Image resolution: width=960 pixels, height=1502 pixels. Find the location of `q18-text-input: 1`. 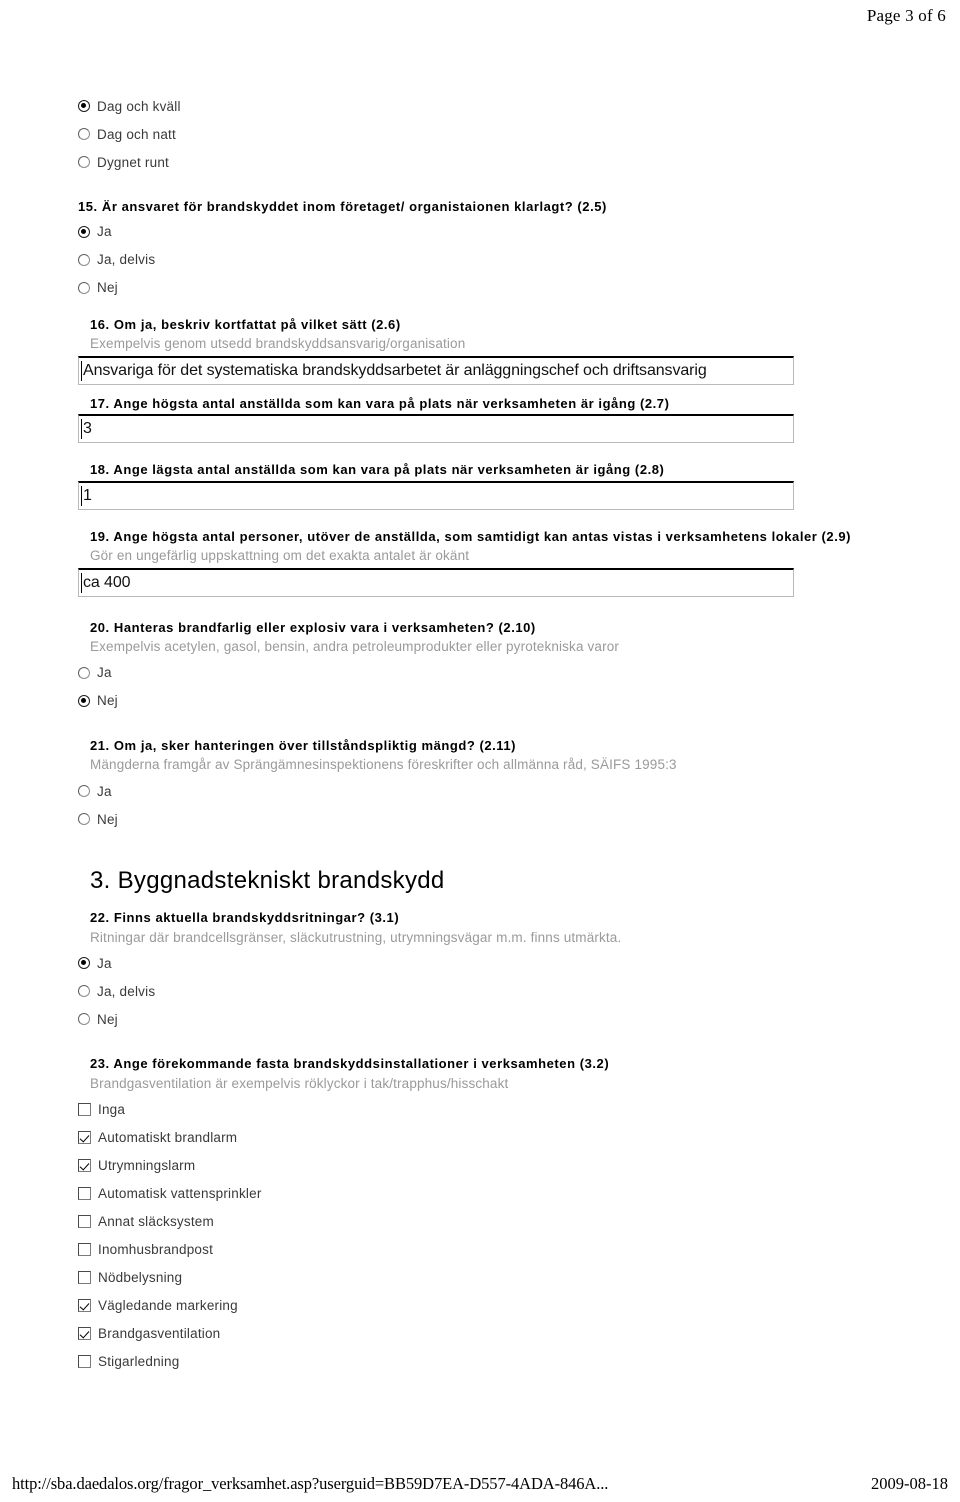

q18-text-input: 1 is located at coordinates (436, 495).